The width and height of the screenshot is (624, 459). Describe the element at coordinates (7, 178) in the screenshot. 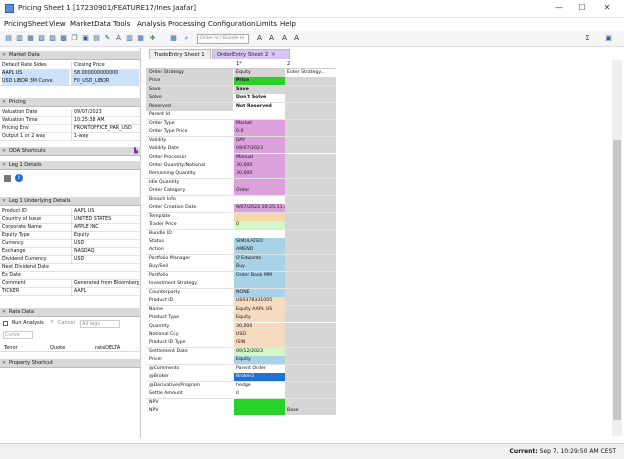

I see `grid-icon` at that location.